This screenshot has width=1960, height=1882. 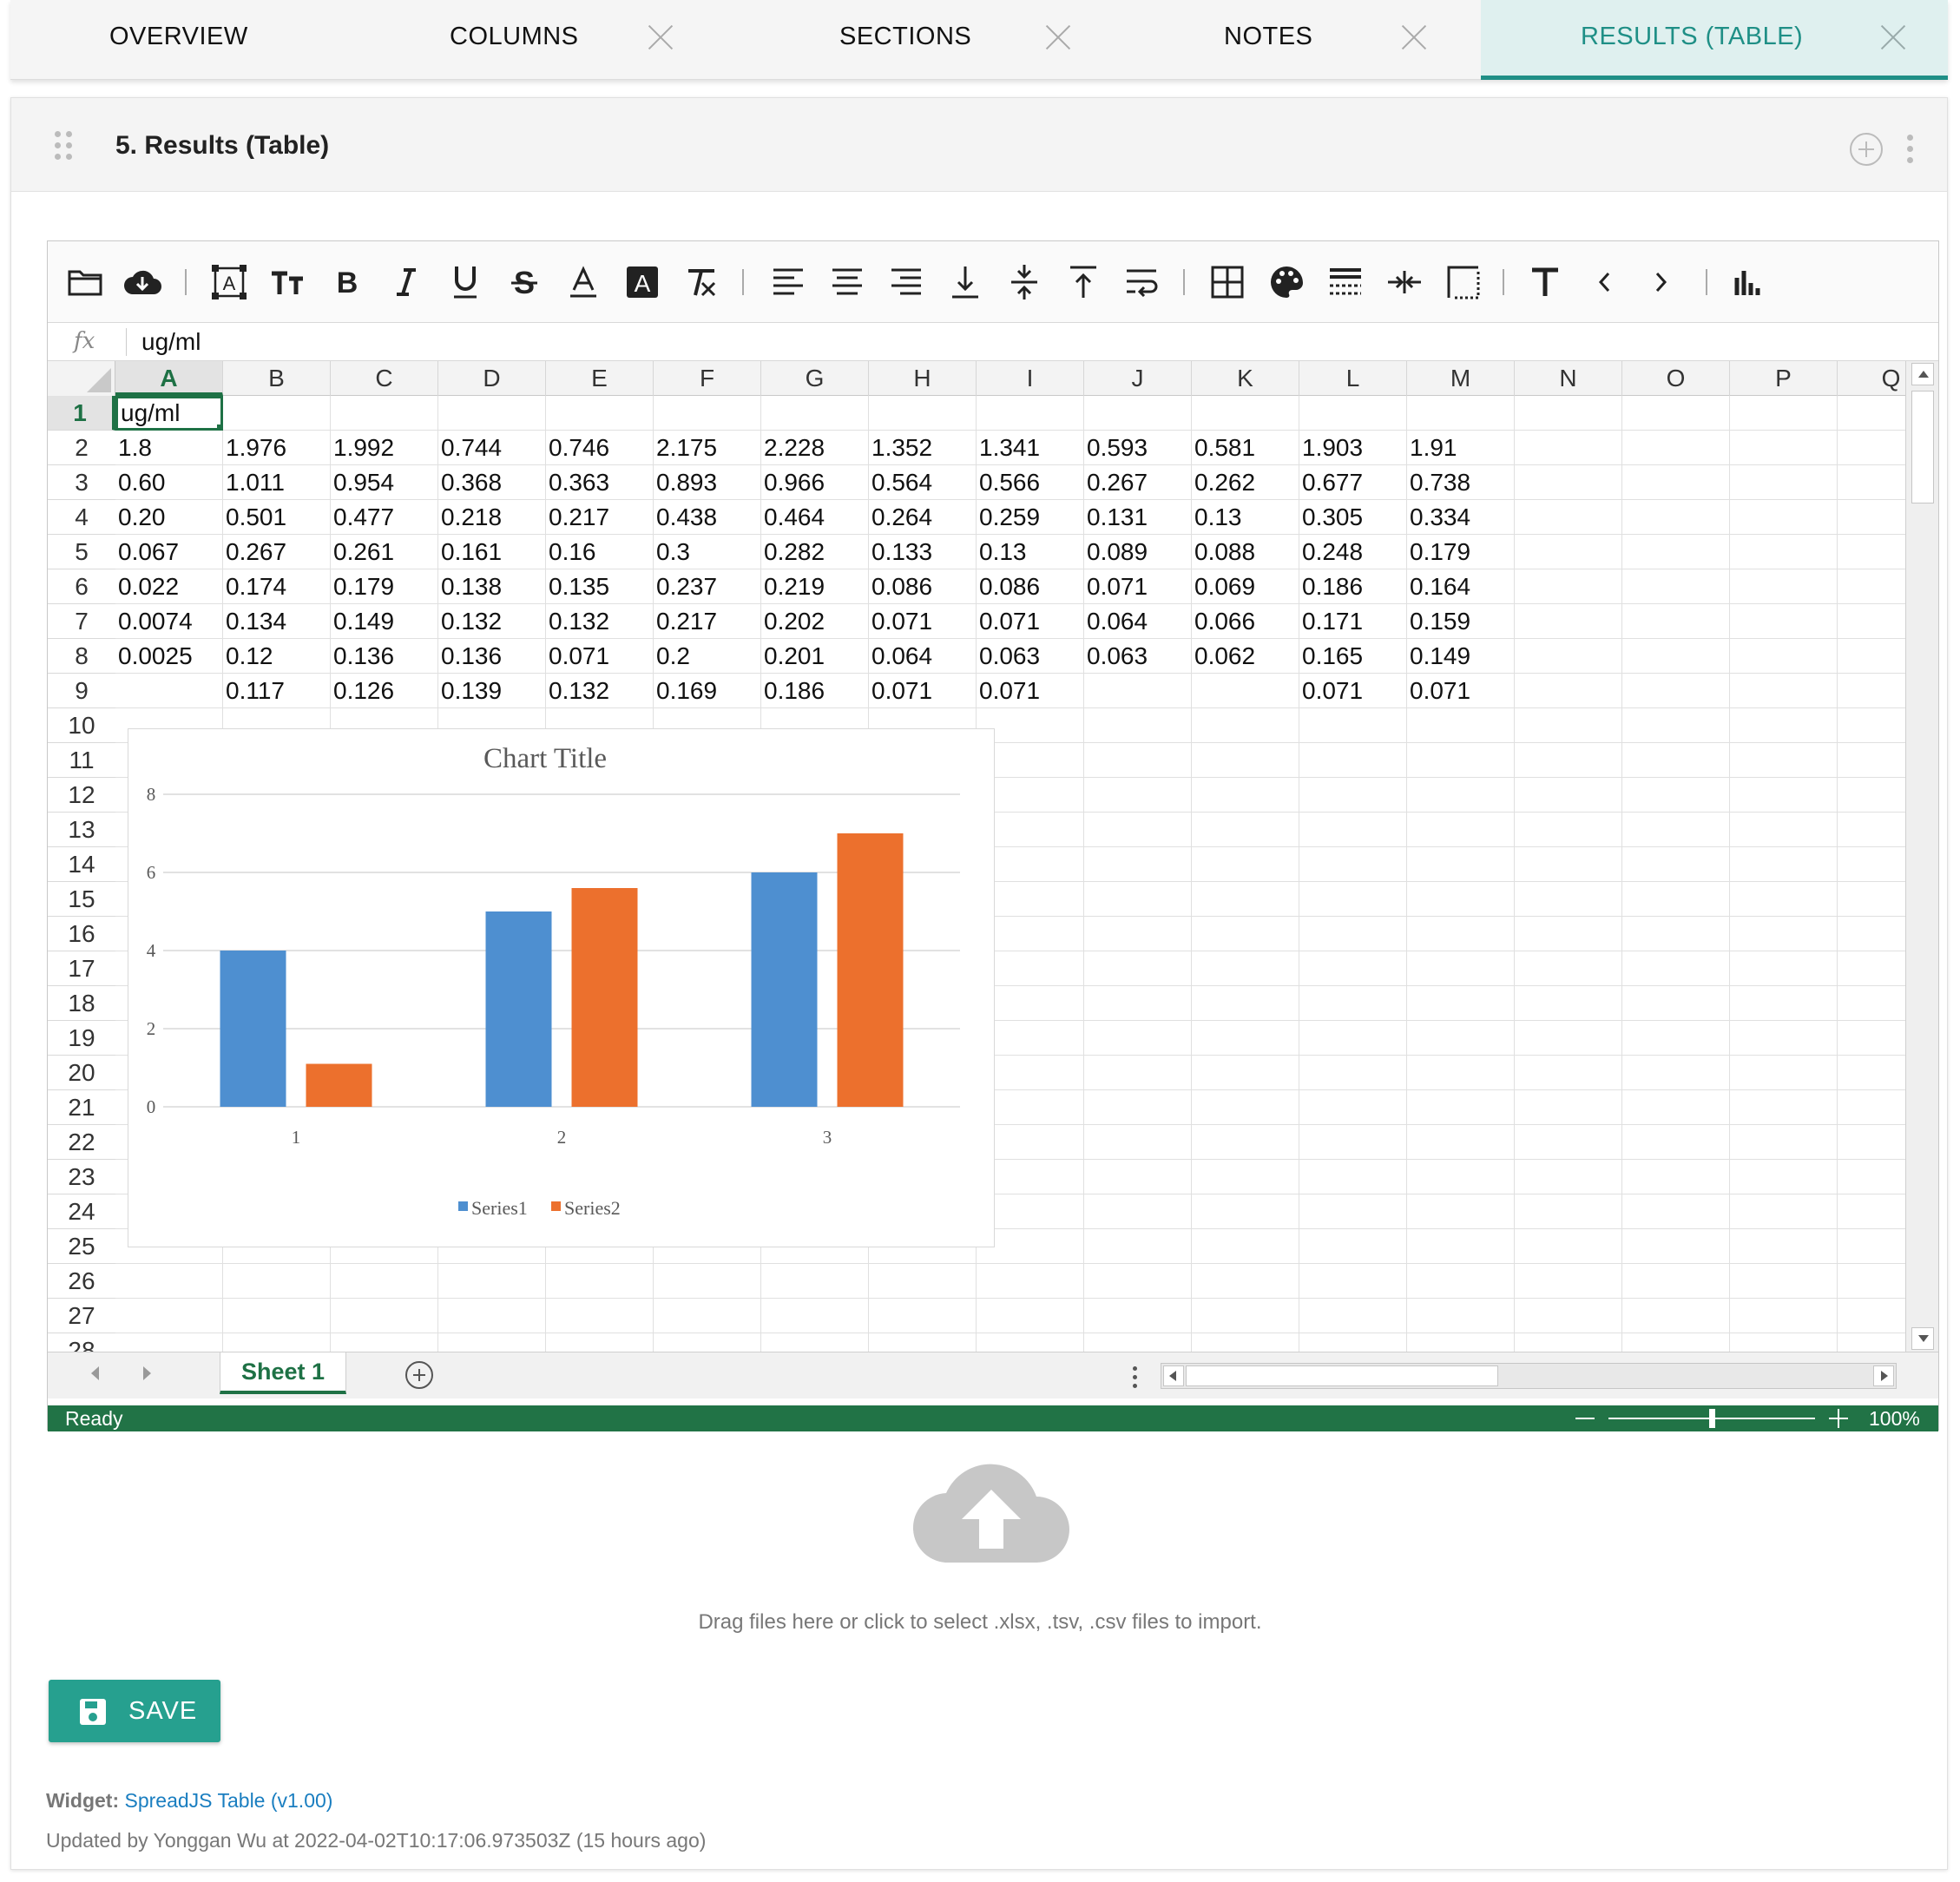 I want to click on cell: 0.0025, so click(x=169, y=656).